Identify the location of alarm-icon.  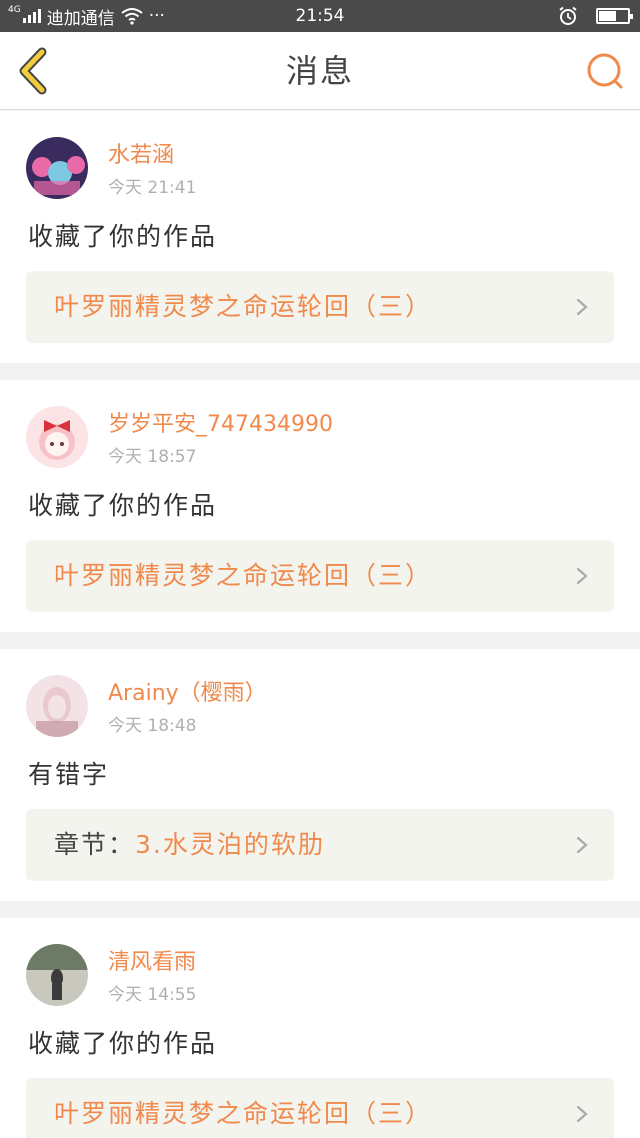
(568, 15).